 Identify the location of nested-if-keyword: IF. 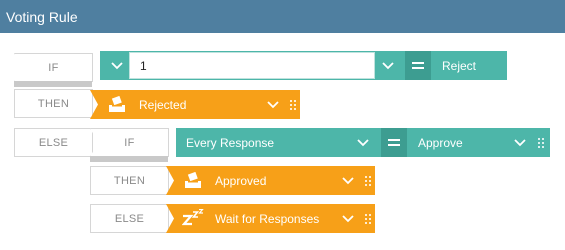
(129, 142).